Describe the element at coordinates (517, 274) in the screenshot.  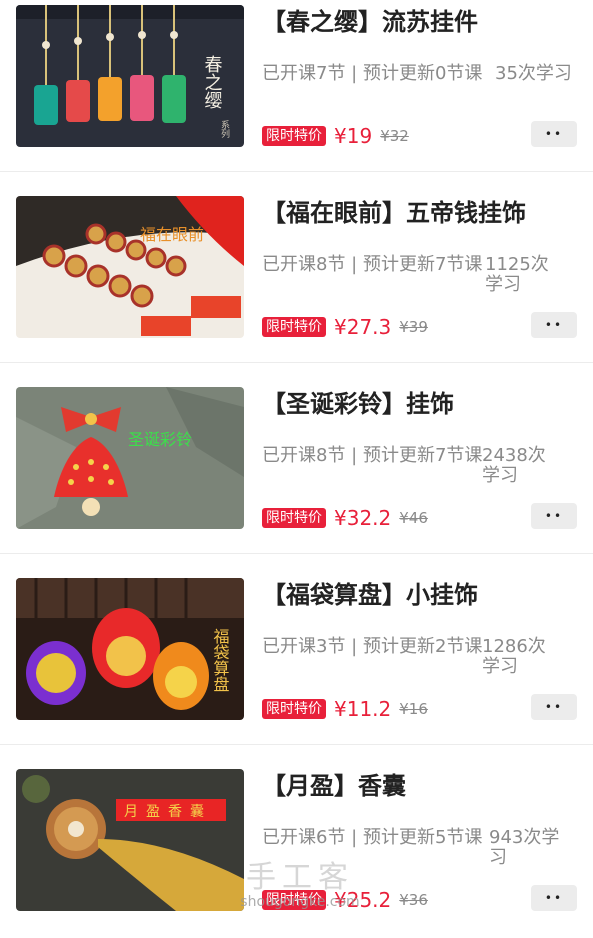
I see `course-students: 1125次学习` at that location.